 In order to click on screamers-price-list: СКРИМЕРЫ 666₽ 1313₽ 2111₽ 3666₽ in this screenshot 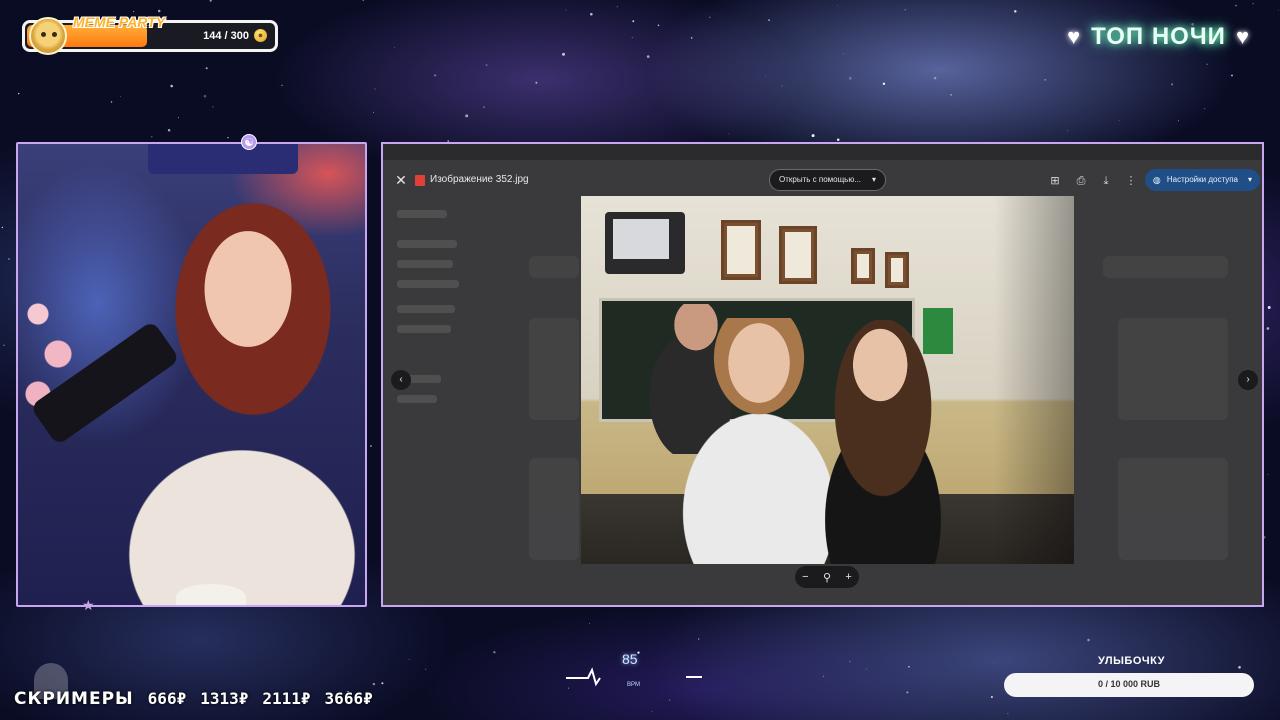, I will do `click(193, 699)`.